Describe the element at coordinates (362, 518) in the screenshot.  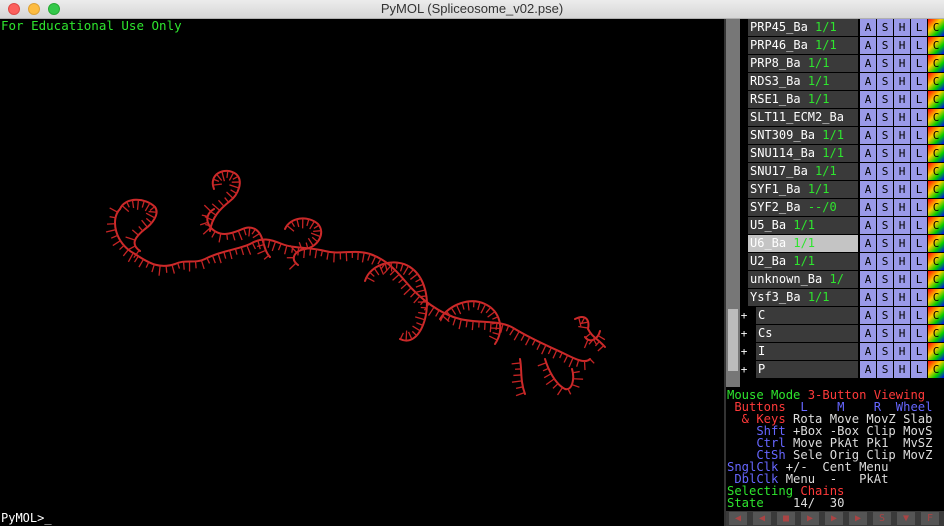
I see `command-line: PyMOL>_` at that location.